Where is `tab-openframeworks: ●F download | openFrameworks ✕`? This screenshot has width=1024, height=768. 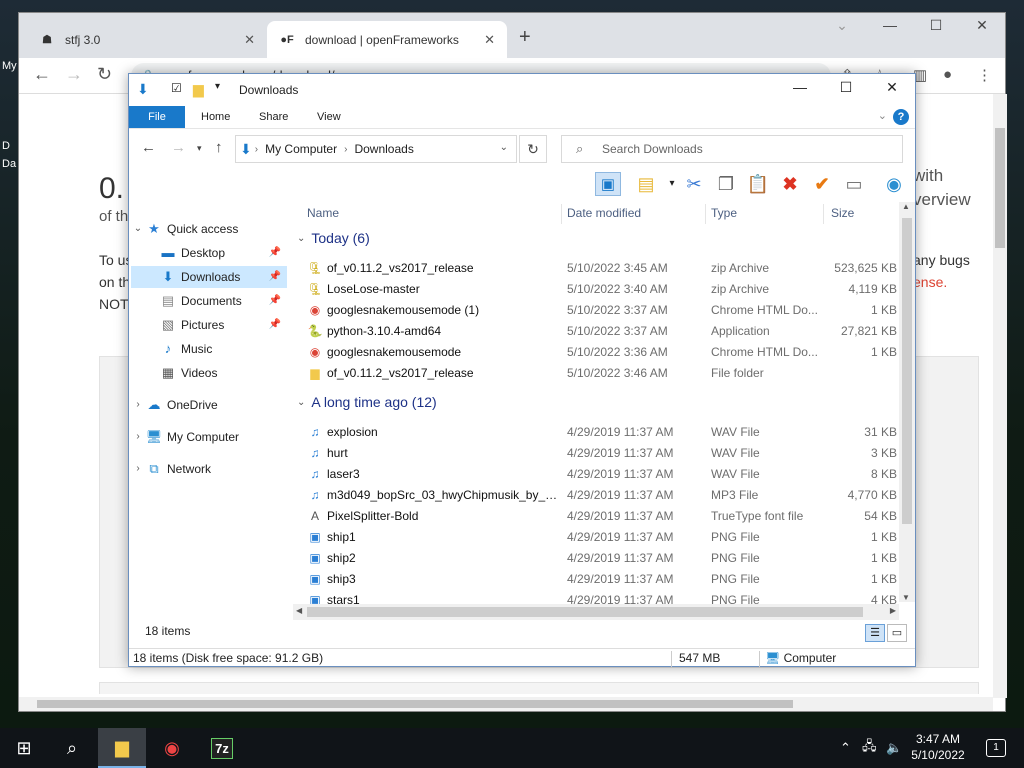
tab-openframeworks: ●F download | openFrameworks ✕ is located at coordinates (387, 39).